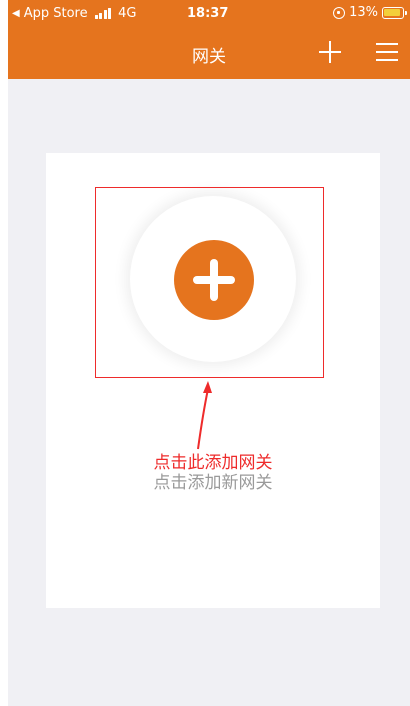 Image resolution: width=410 pixels, height=706 pixels. I want to click on status-left: ◀ App Store 4G, so click(74, 13).